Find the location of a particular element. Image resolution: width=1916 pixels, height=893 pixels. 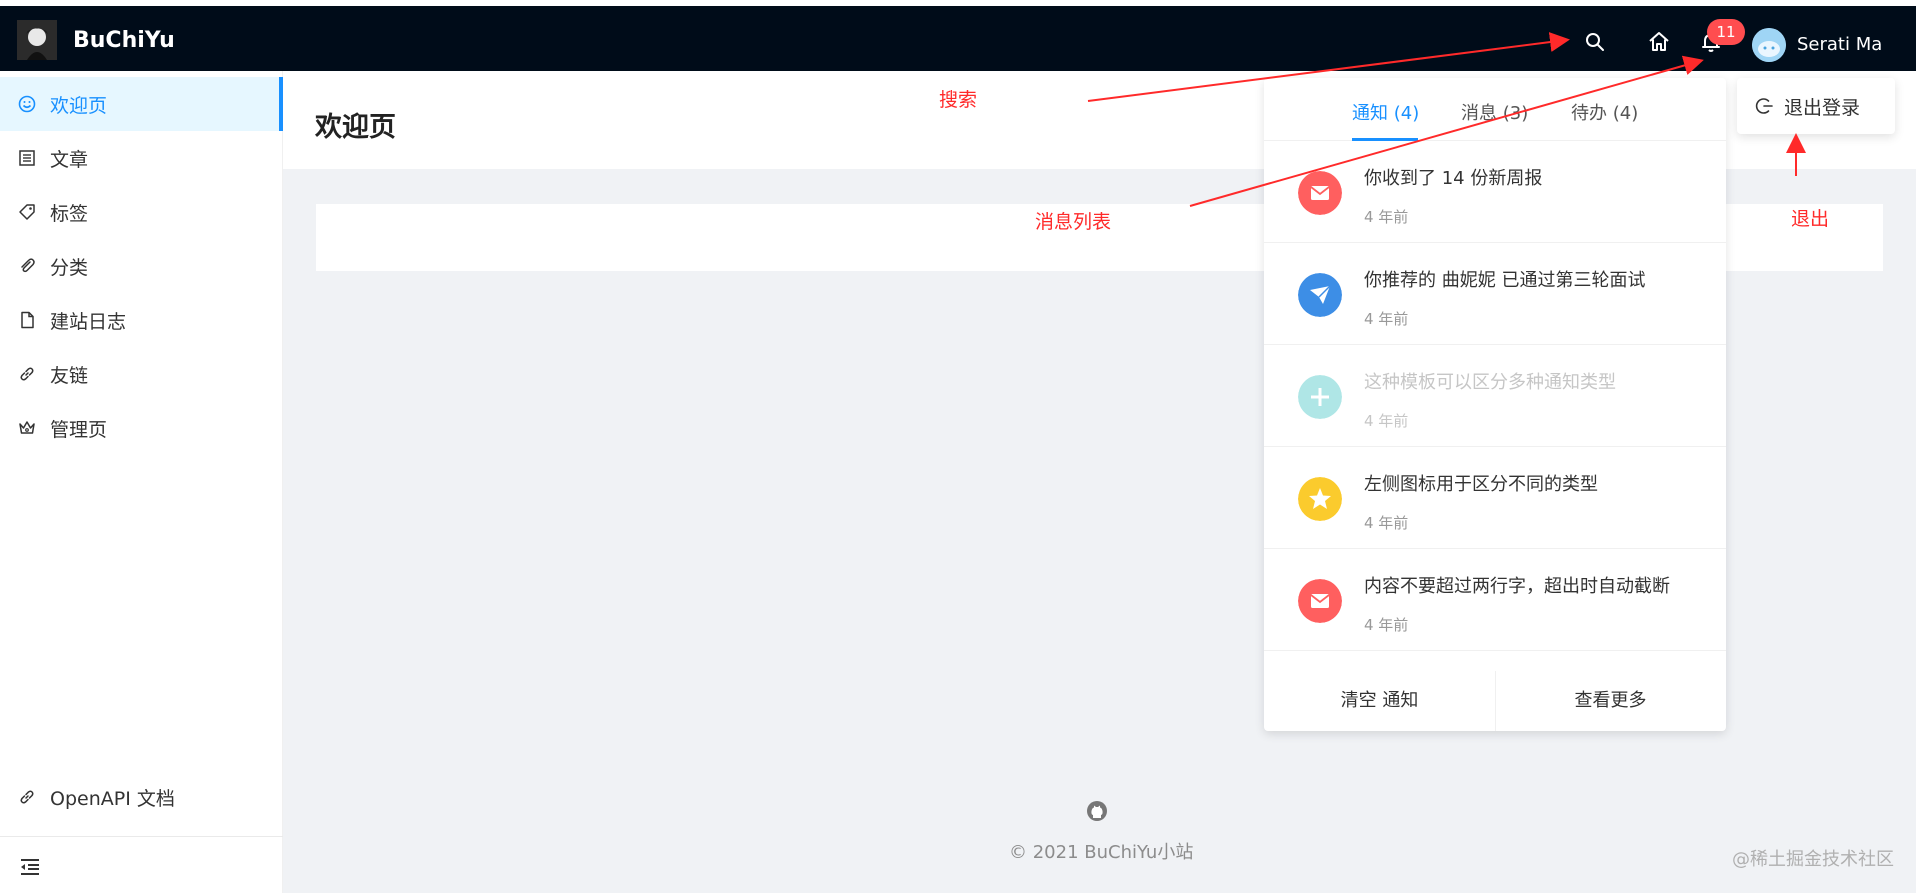

list-item: 你收到了 14 份新周报 4 年前 is located at coordinates (1495, 192).